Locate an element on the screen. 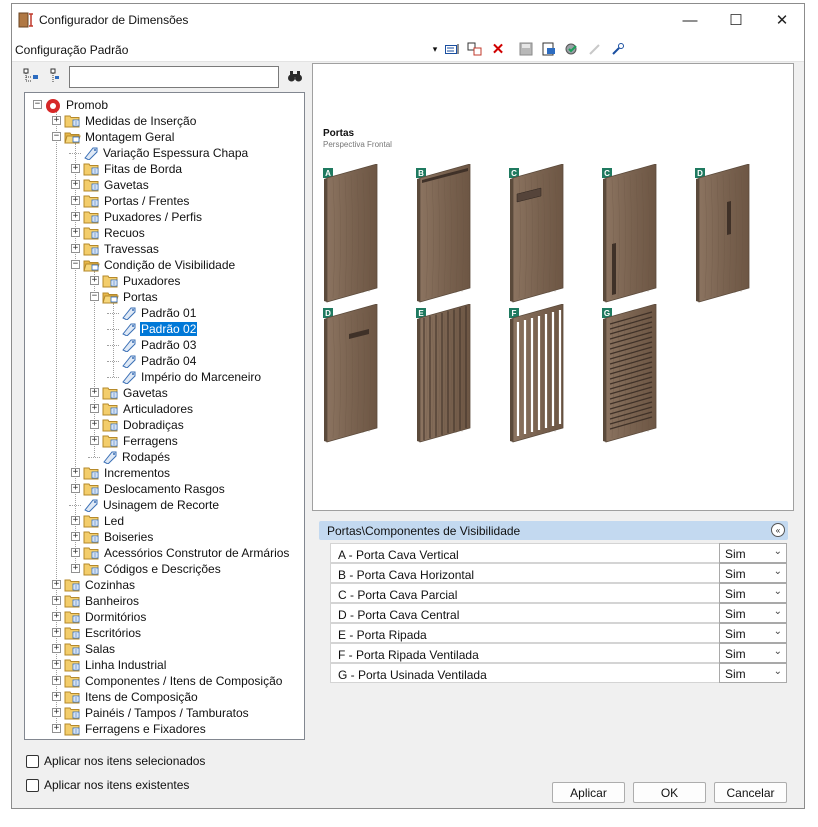 This screenshot has height=827, width=818. export-icon is located at coordinates (549, 49).